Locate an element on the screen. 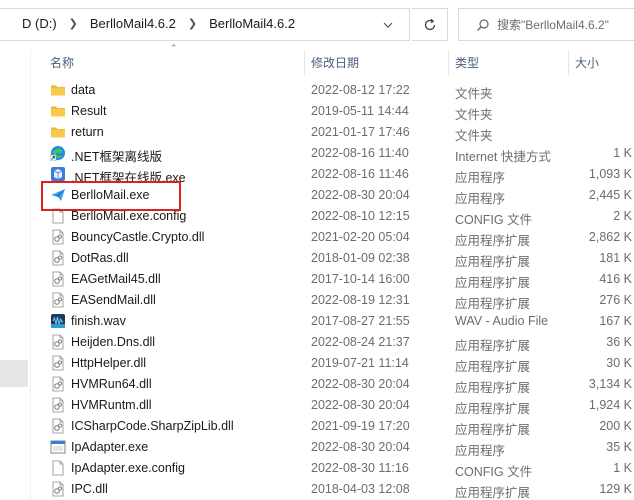 The width and height of the screenshot is (634, 500). file-row: HttpHelper.dll 2019-07-21 11:14 应用程序扩展 30 K is located at coordinates (317, 363).